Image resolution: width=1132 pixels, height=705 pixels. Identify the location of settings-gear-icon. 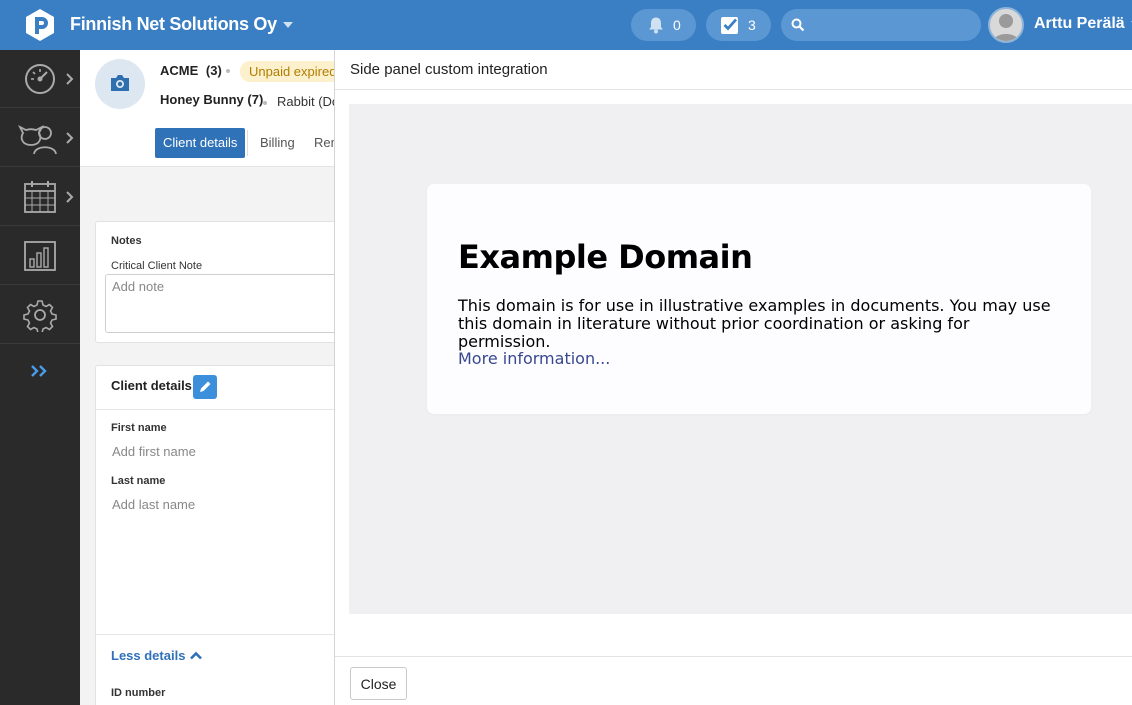
(40, 316).